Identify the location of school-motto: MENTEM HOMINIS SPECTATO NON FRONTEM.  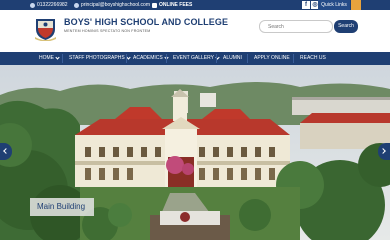
(107, 31).